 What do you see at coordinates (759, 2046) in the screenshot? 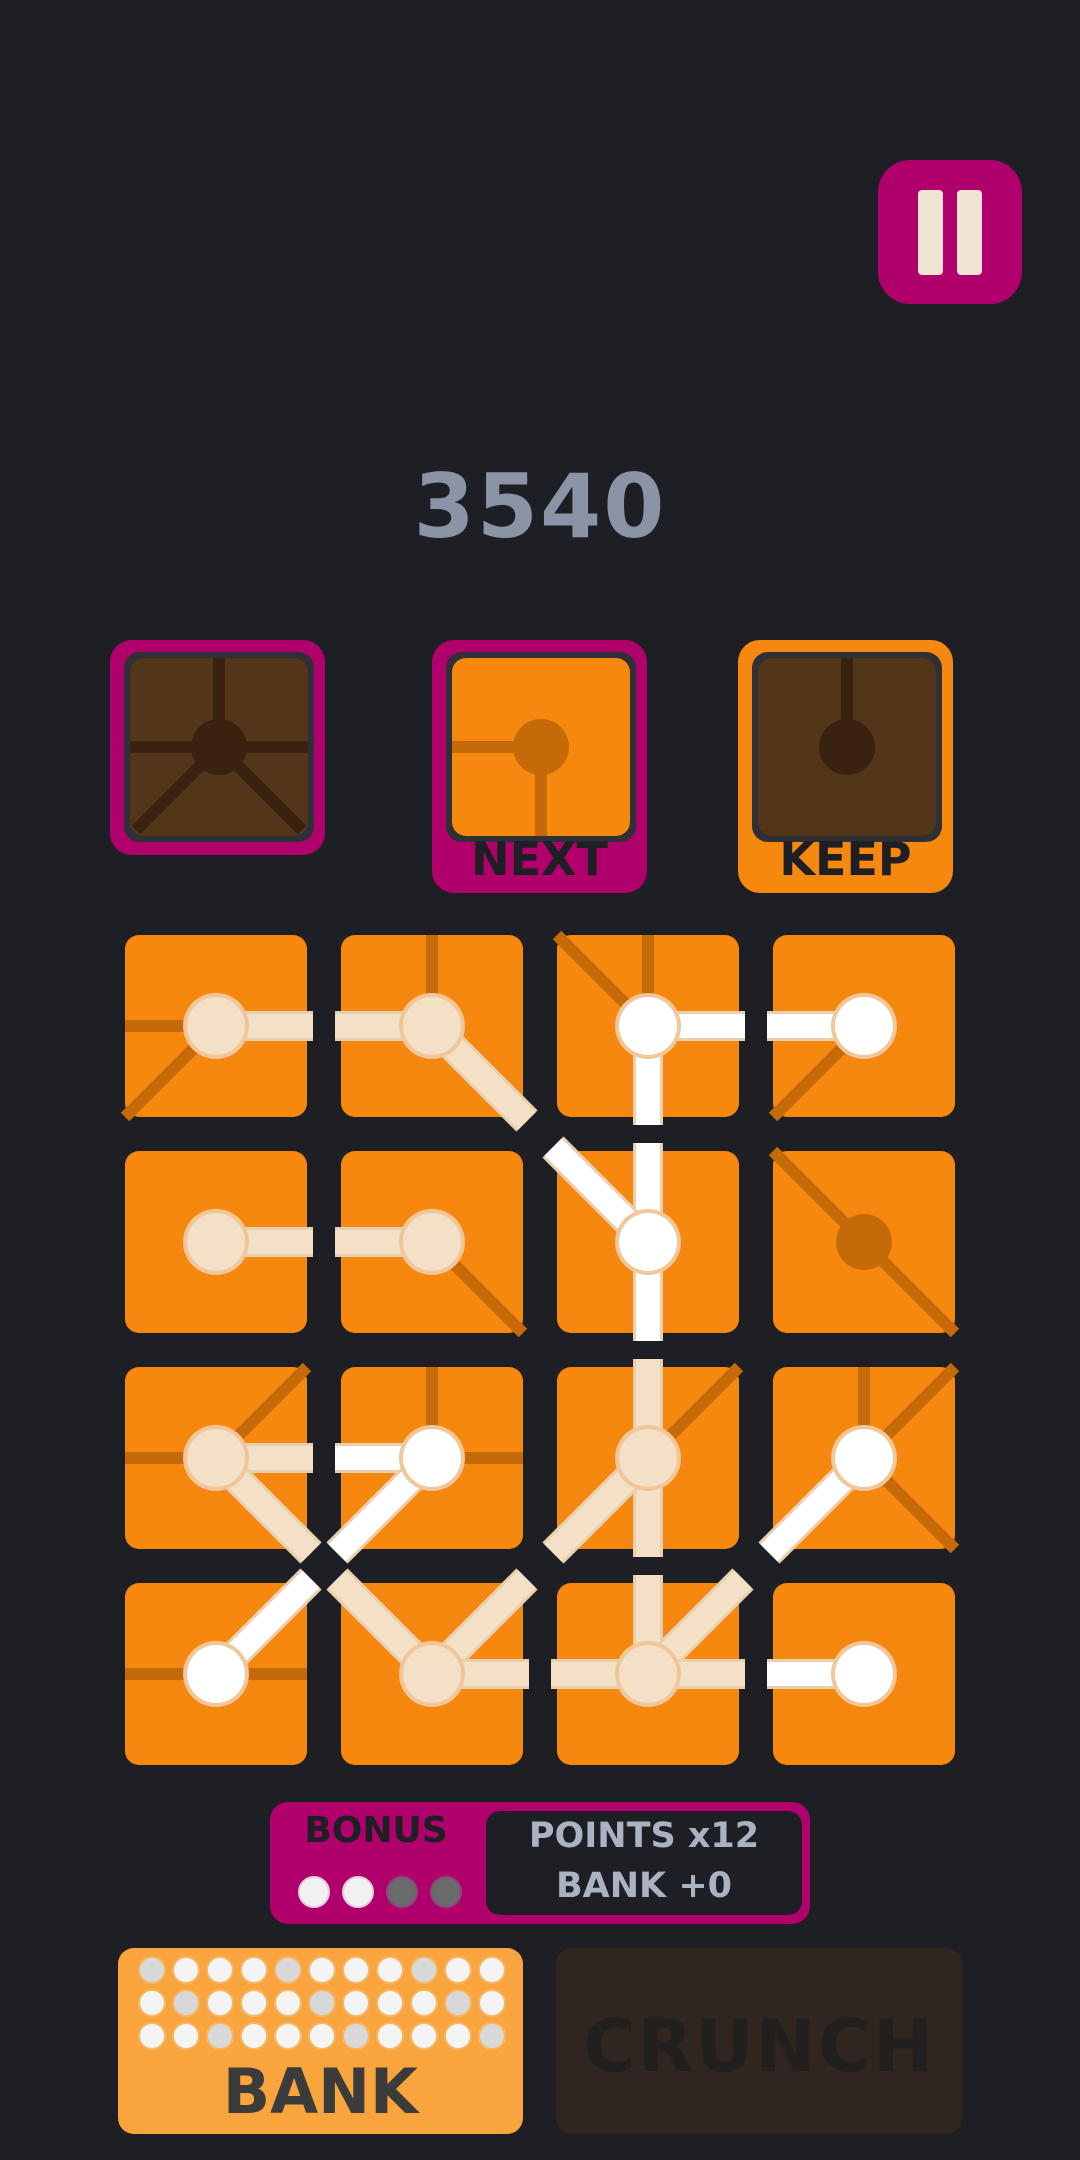
I see `crunch-label: CRUNCH` at bounding box center [759, 2046].